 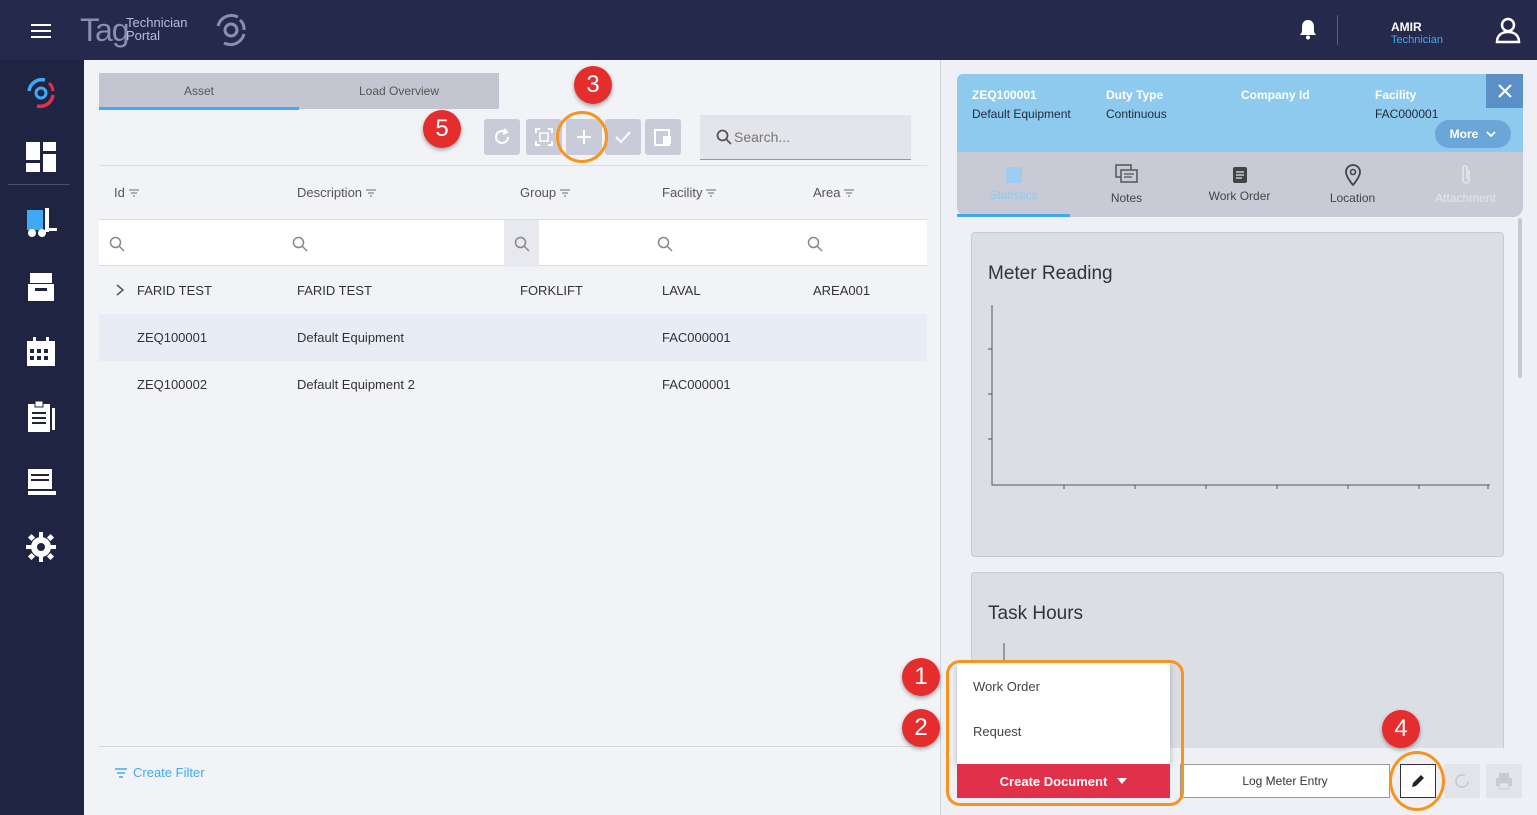 What do you see at coordinates (393, 243) in the screenshot?
I see `filter-description-input` at bounding box center [393, 243].